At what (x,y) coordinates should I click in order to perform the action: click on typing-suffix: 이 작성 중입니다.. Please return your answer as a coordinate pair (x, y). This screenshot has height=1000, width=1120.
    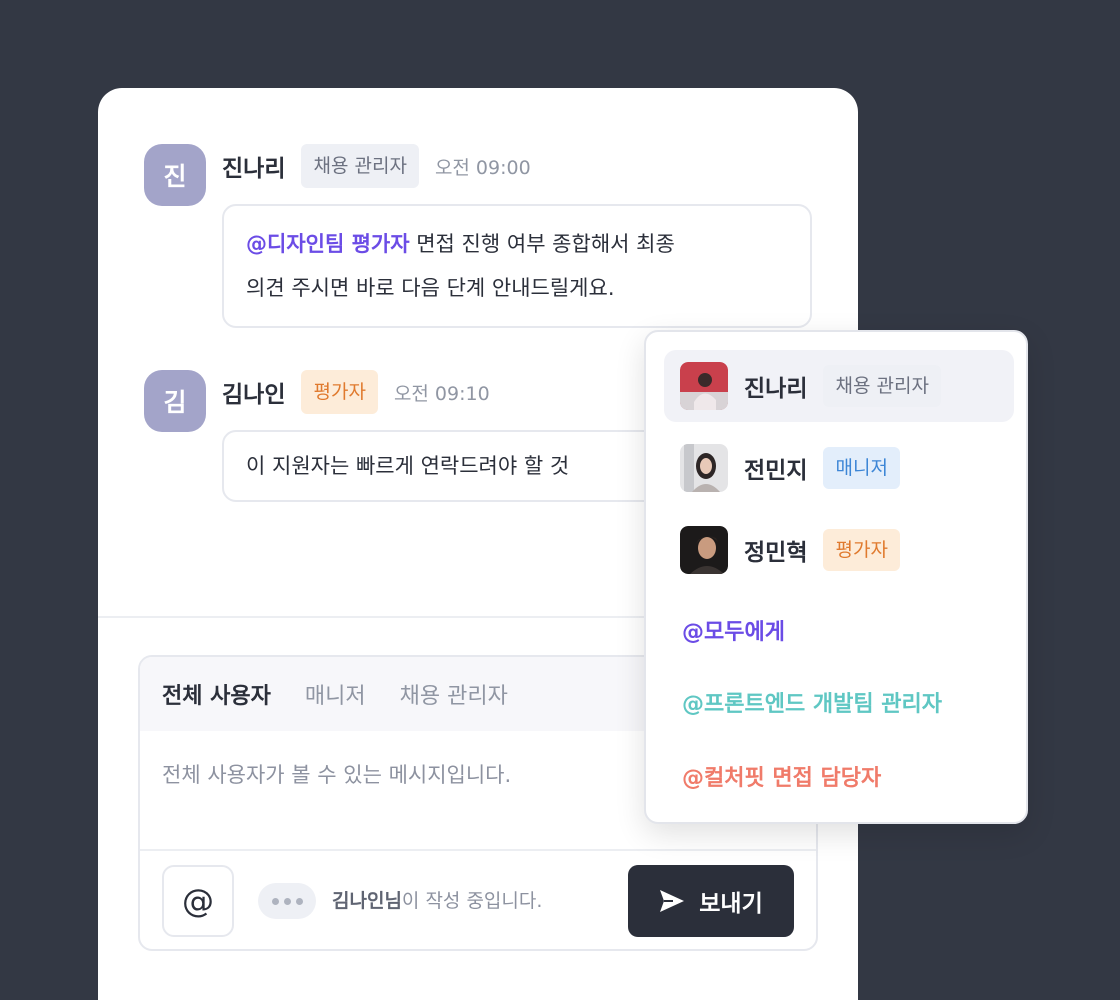
    Looking at the image, I should click on (472, 901).